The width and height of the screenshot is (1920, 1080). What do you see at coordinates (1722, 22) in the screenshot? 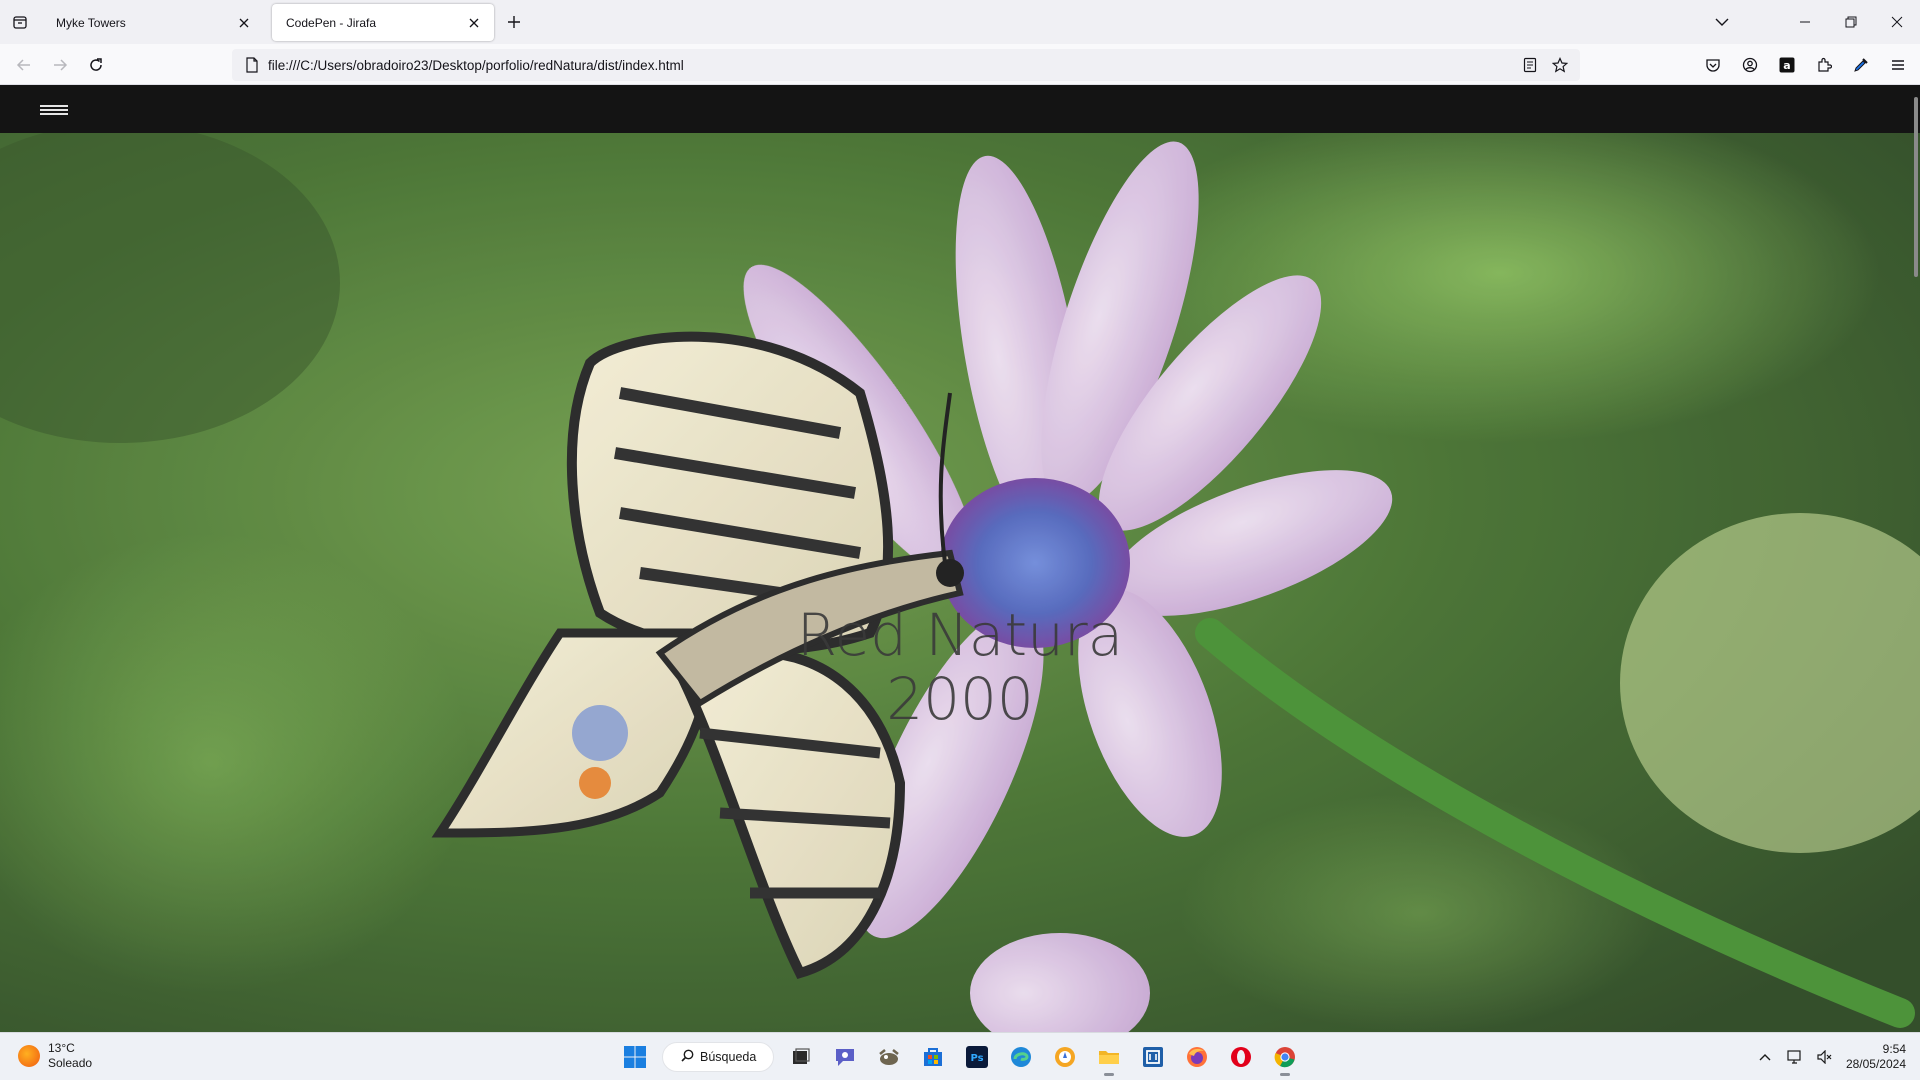
I see `tab-overflow-icon` at bounding box center [1722, 22].